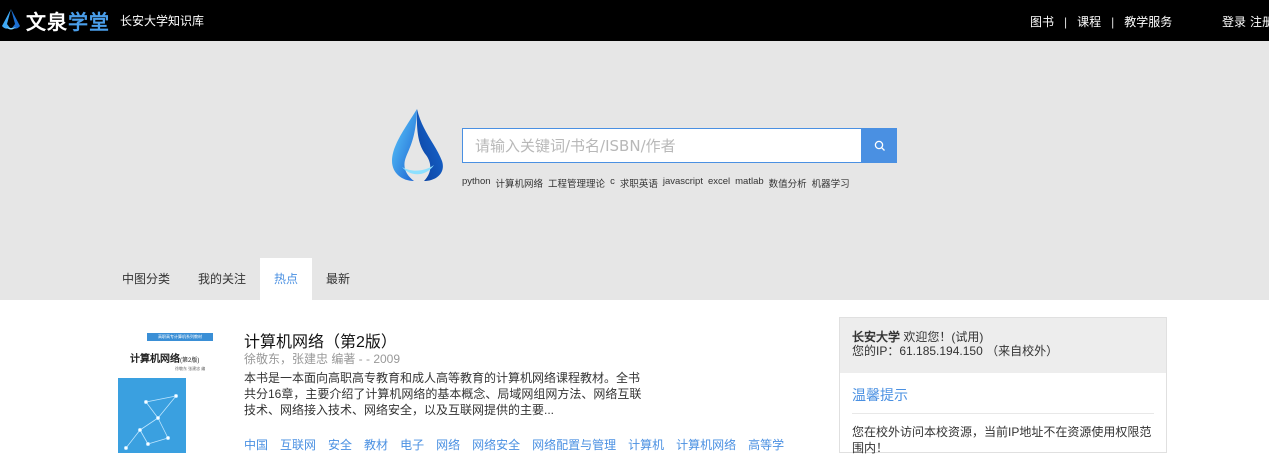 The width and height of the screenshot is (1269, 456). Describe the element at coordinates (1259, 22) in the screenshot. I see `register-link: 注册` at that location.